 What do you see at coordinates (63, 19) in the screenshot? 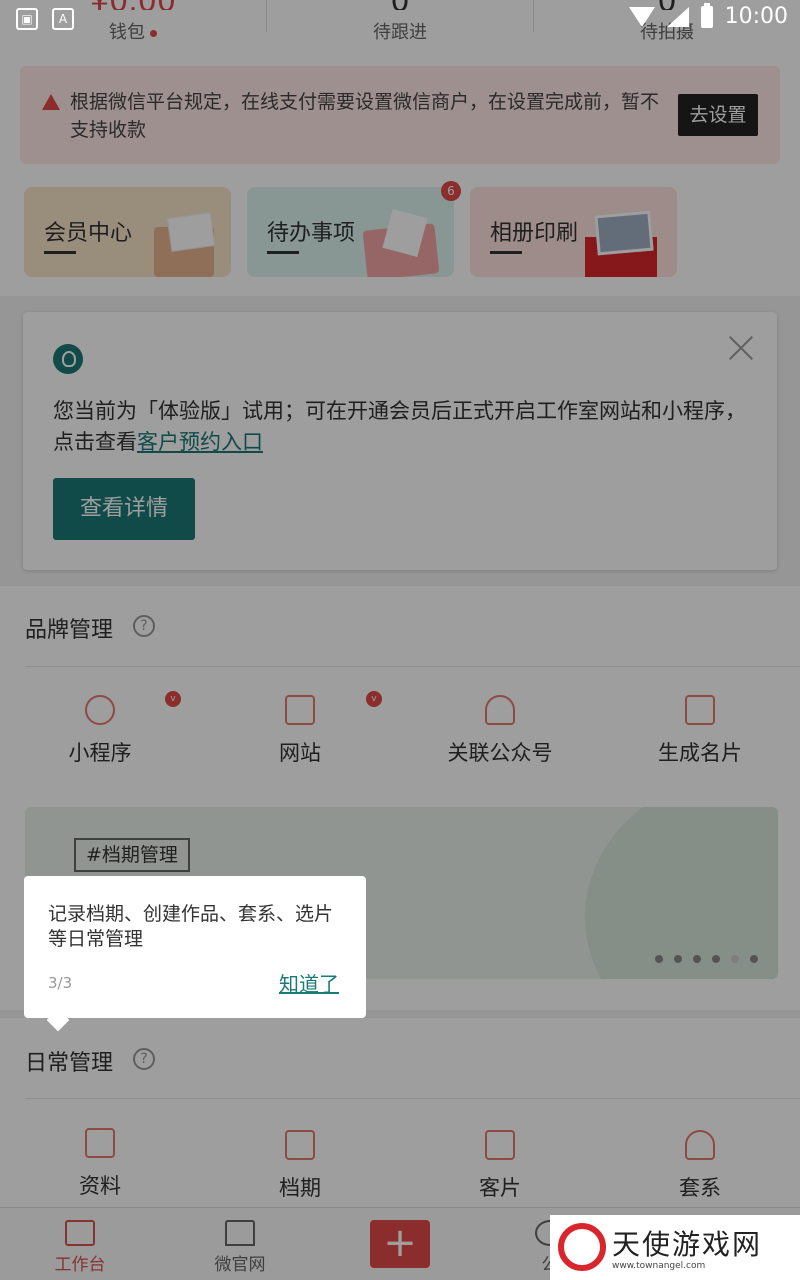
I see `text-notification-icon: A` at bounding box center [63, 19].